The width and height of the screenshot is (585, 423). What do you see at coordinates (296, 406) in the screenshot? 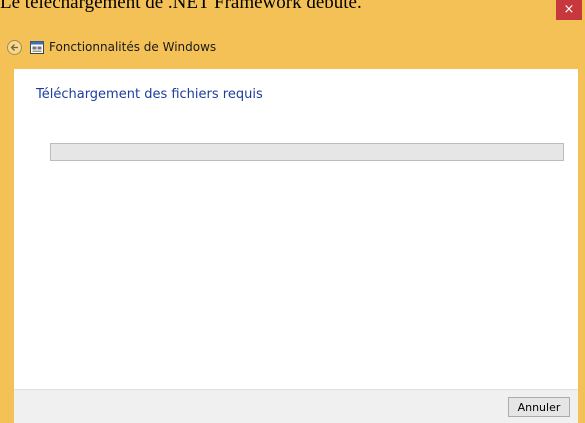
I see `dialog-footer: Annuler` at bounding box center [296, 406].